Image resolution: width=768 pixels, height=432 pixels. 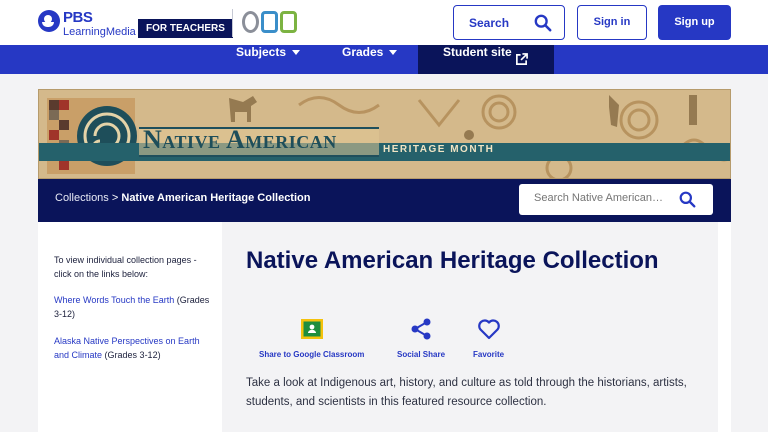 What do you see at coordinates (311, 329) in the screenshot?
I see `google-classroom-icon` at bounding box center [311, 329].